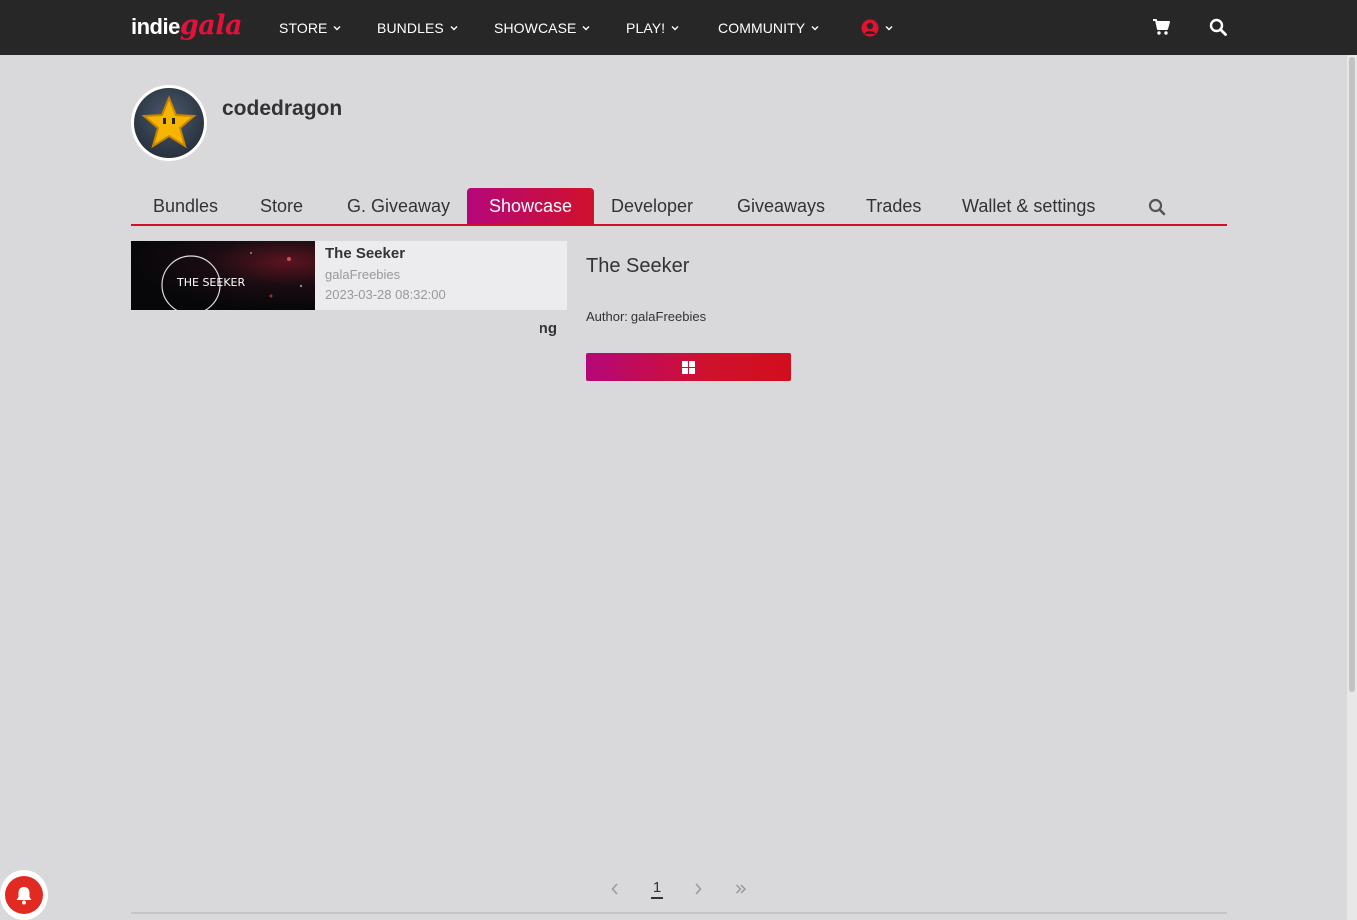 The image size is (1357, 920). Describe the element at coordinates (870, 27) in the screenshot. I see `user-icon` at that location.